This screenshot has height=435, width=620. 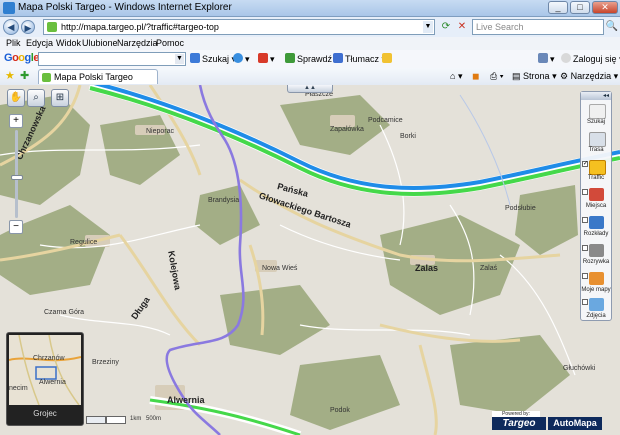 What do you see at coordinates (580, 7) in the screenshot?
I see `maximize-button: □` at bounding box center [580, 7].